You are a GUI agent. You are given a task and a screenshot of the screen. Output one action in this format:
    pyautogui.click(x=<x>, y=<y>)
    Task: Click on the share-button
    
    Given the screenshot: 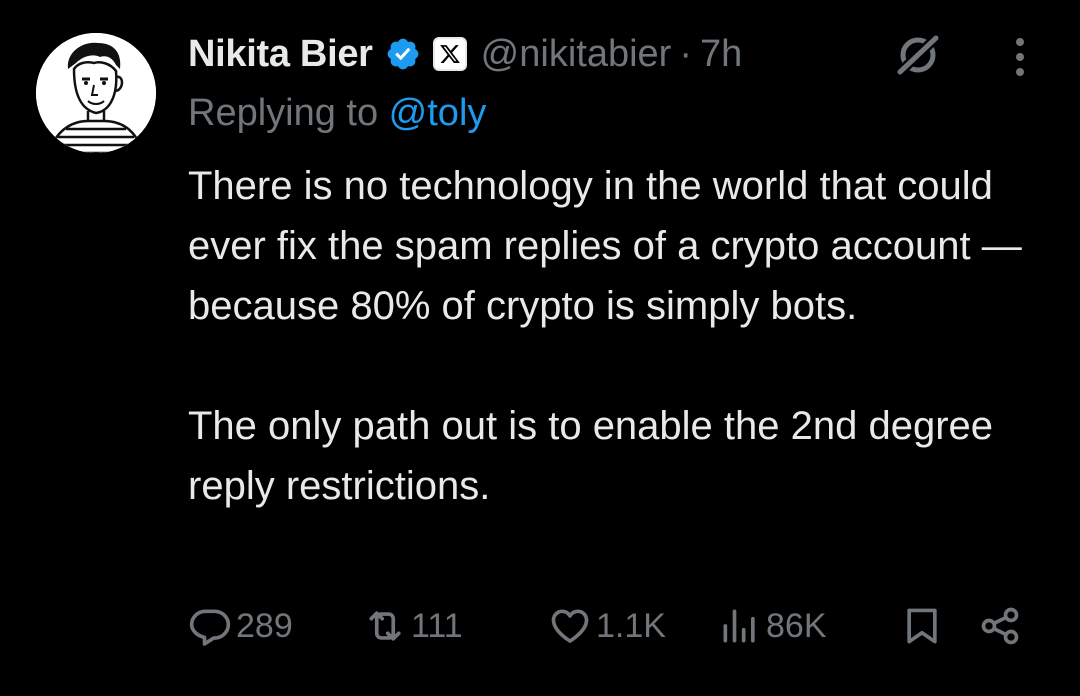 What is the action you would take?
    pyautogui.click(x=1000, y=626)
    